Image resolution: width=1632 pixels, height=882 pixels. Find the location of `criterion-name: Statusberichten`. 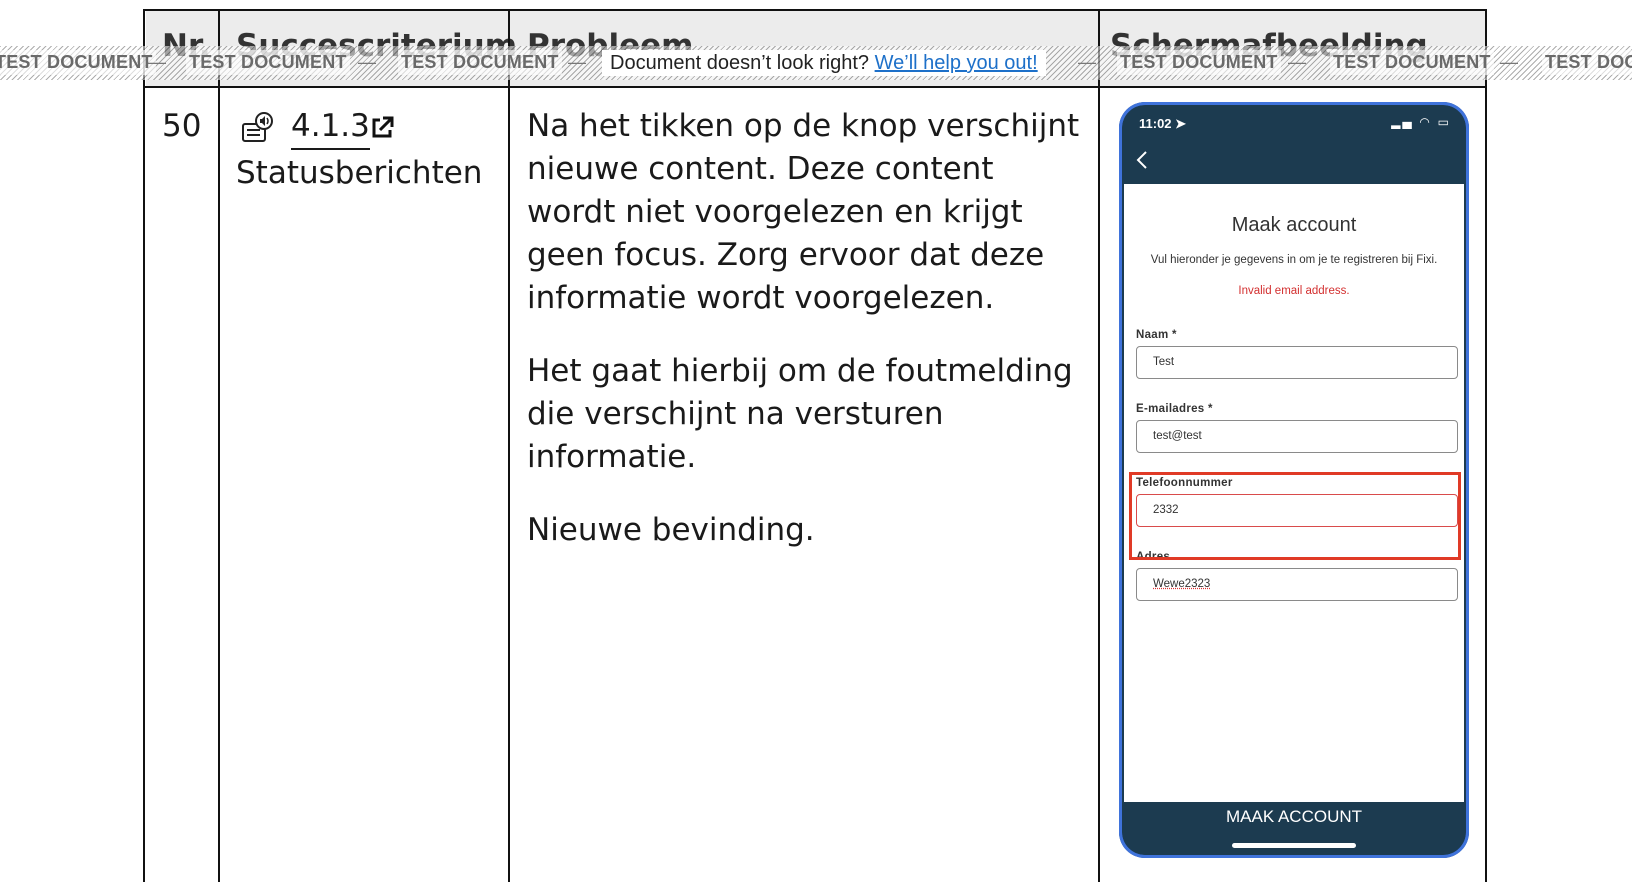

criterion-name: Statusberichten is located at coordinates (359, 173).